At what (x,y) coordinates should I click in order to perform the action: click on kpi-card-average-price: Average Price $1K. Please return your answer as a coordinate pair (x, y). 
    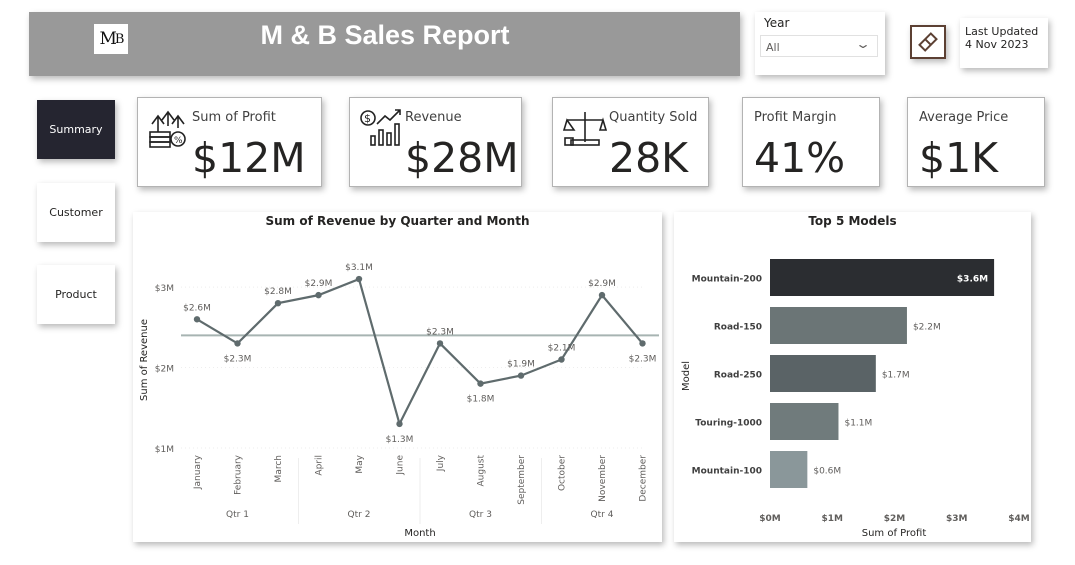
    Looking at the image, I should click on (976, 142).